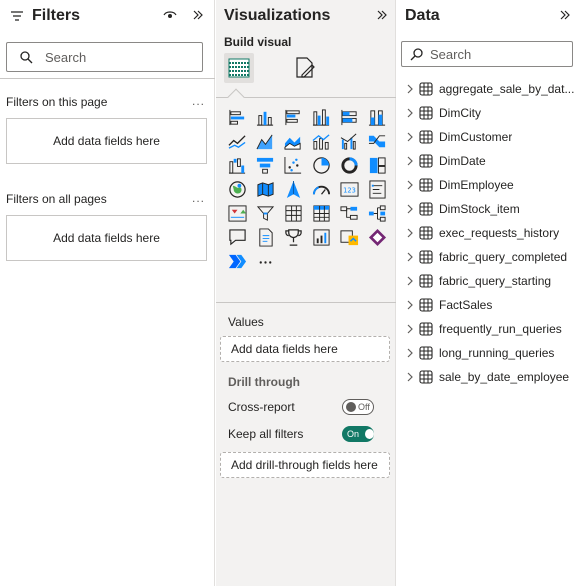  Describe the element at coordinates (349, 189) in the screenshot. I see `card-icon: 123` at that location.